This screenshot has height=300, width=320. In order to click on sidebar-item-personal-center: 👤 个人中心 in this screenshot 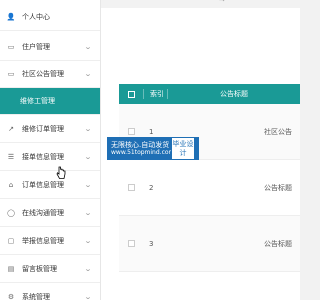, I will do `click(50, 17)`.